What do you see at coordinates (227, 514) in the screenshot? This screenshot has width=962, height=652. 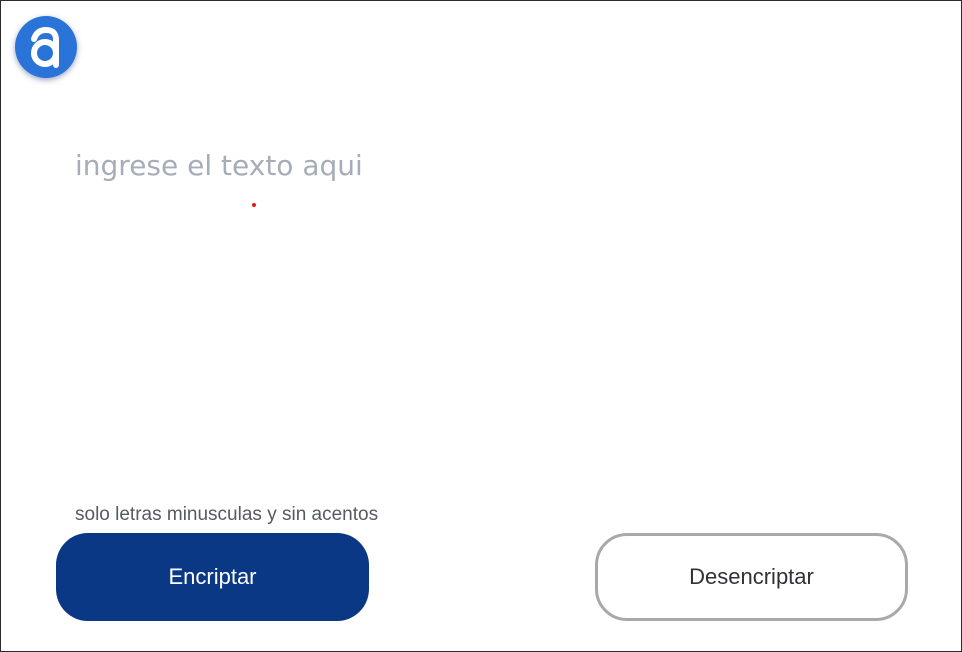 I see `input-hint: solo letras minusculas y sin acentos` at bounding box center [227, 514].